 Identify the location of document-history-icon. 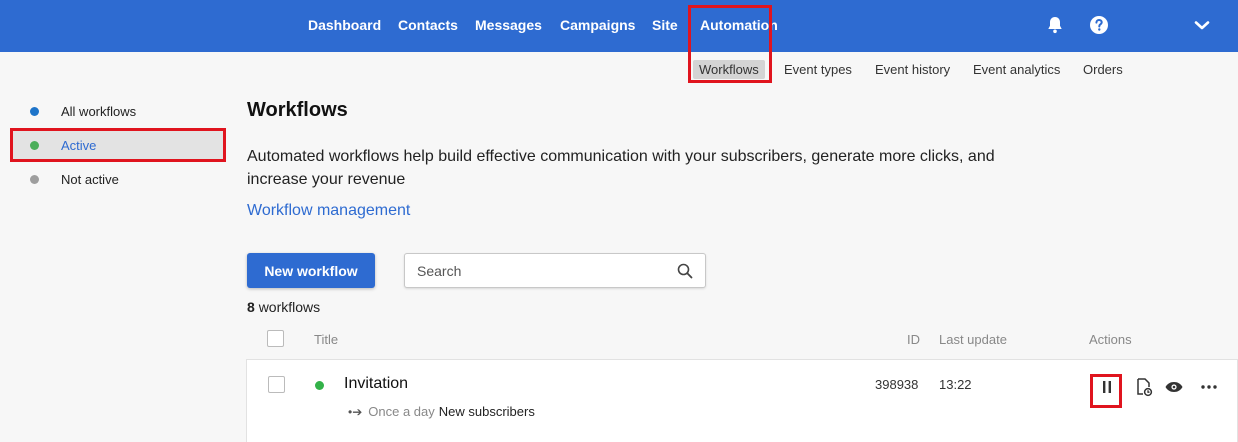
(1144, 387).